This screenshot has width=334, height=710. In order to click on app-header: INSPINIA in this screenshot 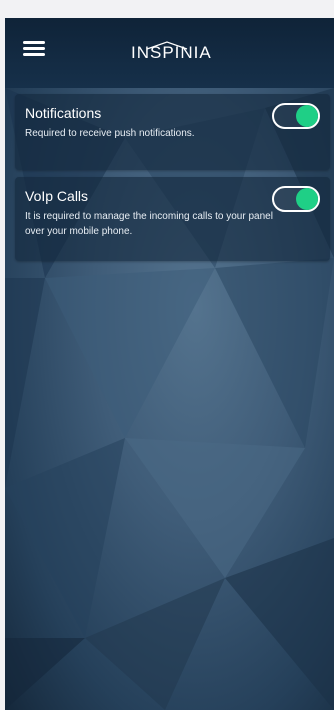, I will do `click(169, 53)`.